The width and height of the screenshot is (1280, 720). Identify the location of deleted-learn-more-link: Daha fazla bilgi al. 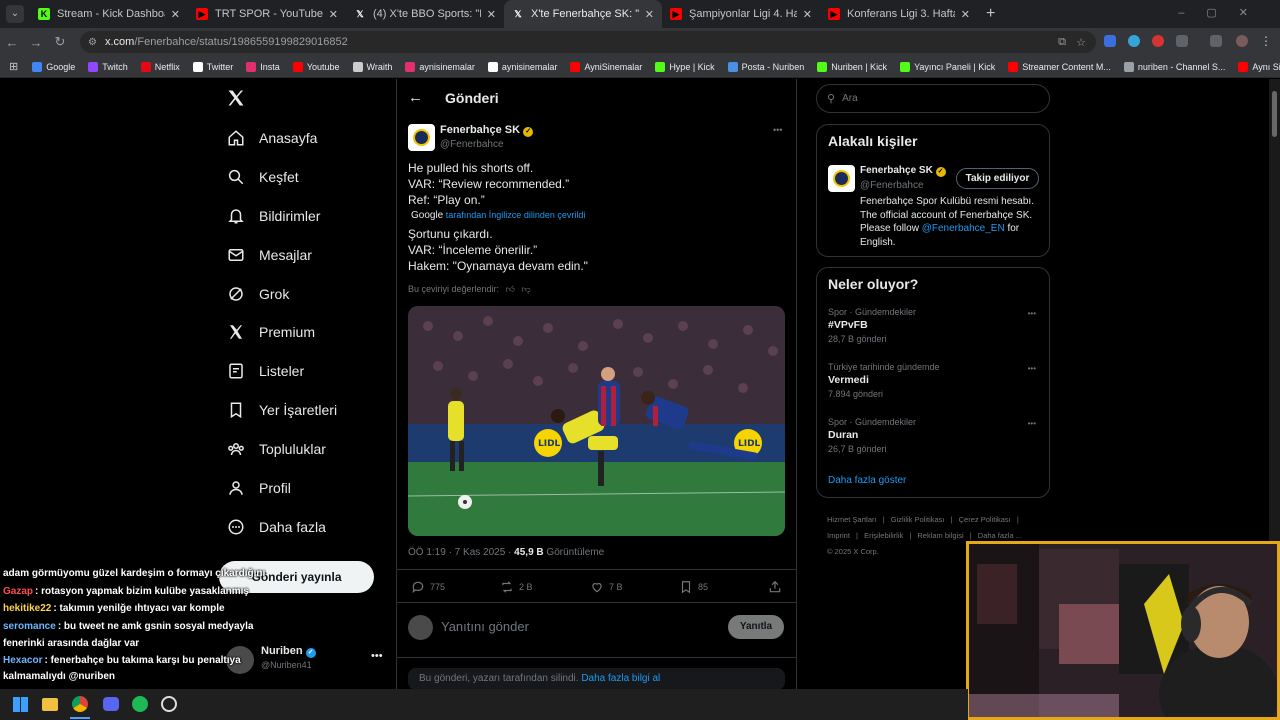
(620, 678).